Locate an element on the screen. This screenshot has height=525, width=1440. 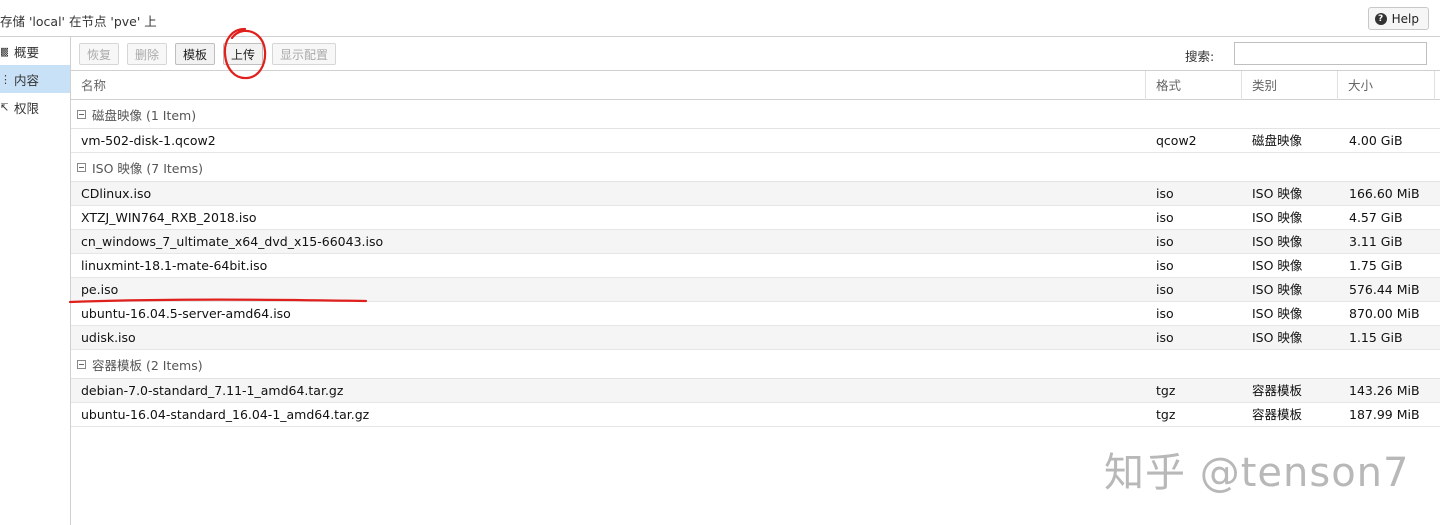
table-row: pe.iso iso ISO 映像 576.44 MiB is located at coordinates (755, 290).